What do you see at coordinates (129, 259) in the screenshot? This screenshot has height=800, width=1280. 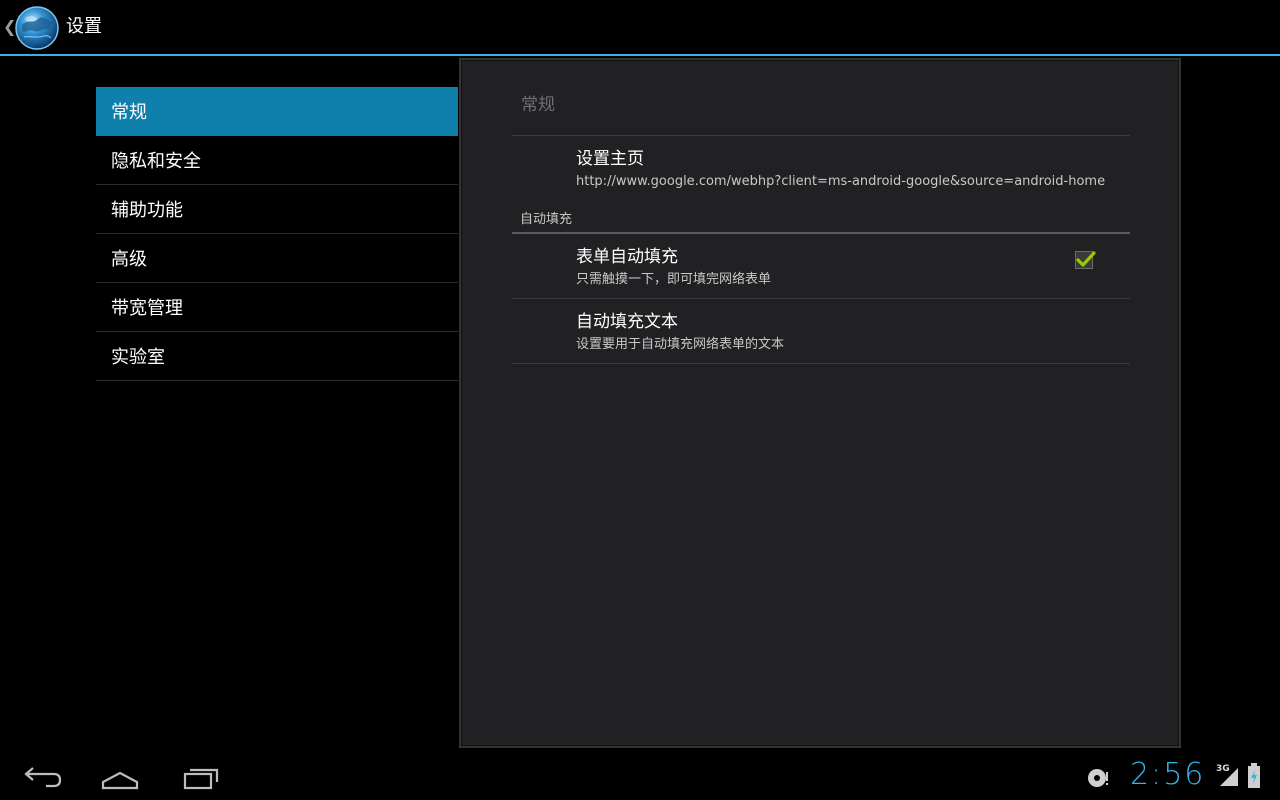 I see `header-item-label: 高级` at bounding box center [129, 259].